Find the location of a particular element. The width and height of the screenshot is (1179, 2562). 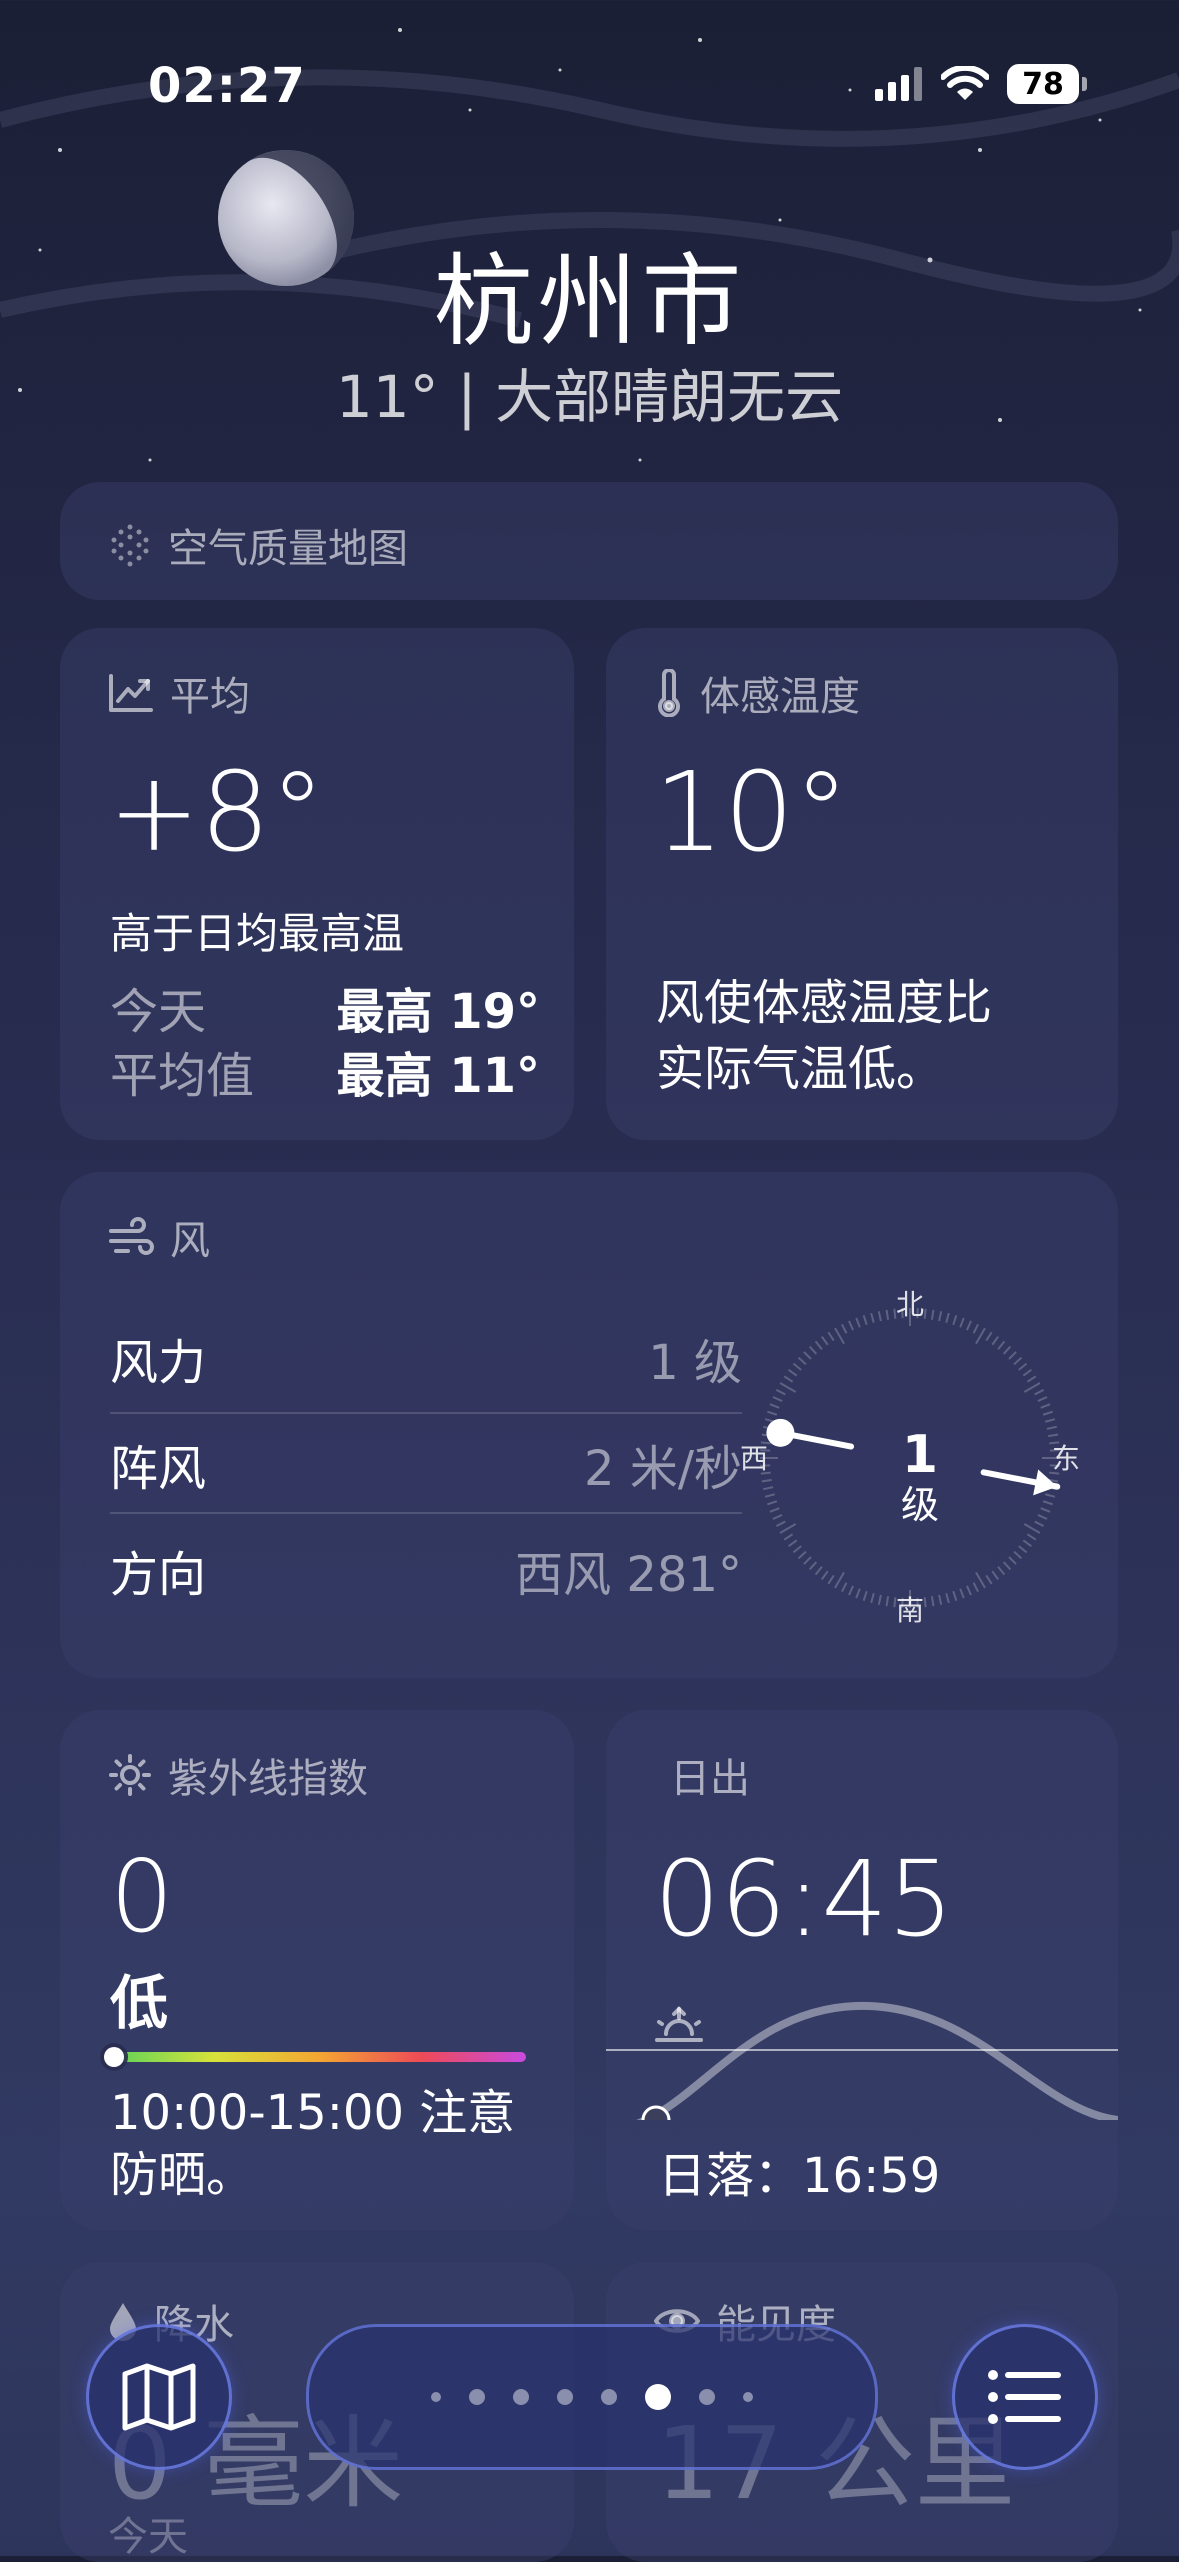

feels-like-note-line2: 实际气温低。 is located at coordinates (800, 1069).